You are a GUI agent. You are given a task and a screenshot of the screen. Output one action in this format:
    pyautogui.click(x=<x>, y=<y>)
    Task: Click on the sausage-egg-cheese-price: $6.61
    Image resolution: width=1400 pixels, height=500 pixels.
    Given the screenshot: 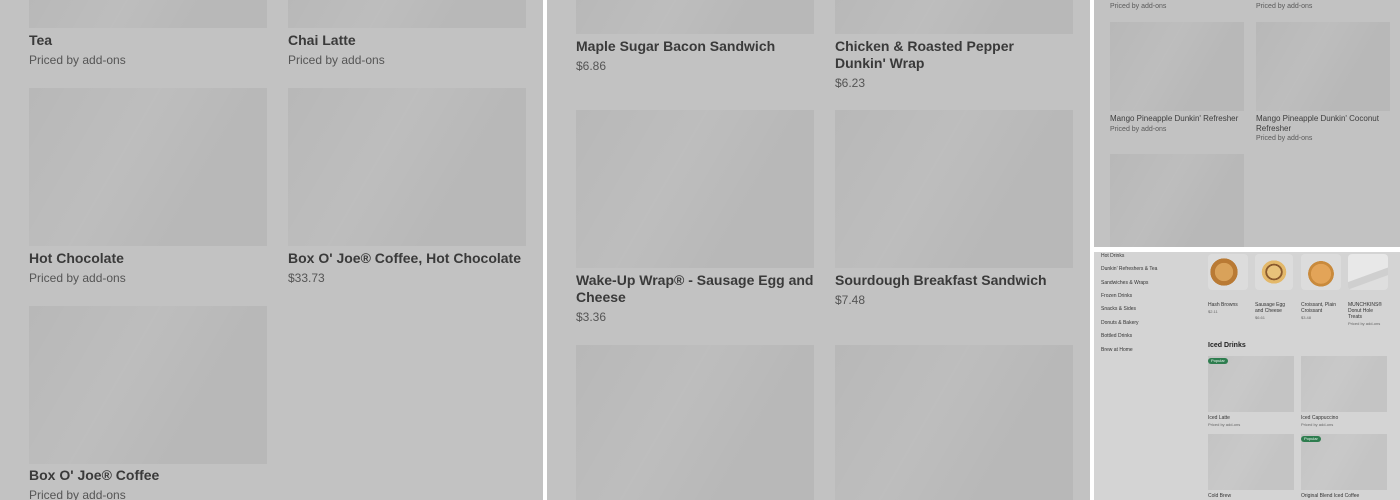 What is the action you would take?
    pyautogui.click(x=1260, y=317)
    